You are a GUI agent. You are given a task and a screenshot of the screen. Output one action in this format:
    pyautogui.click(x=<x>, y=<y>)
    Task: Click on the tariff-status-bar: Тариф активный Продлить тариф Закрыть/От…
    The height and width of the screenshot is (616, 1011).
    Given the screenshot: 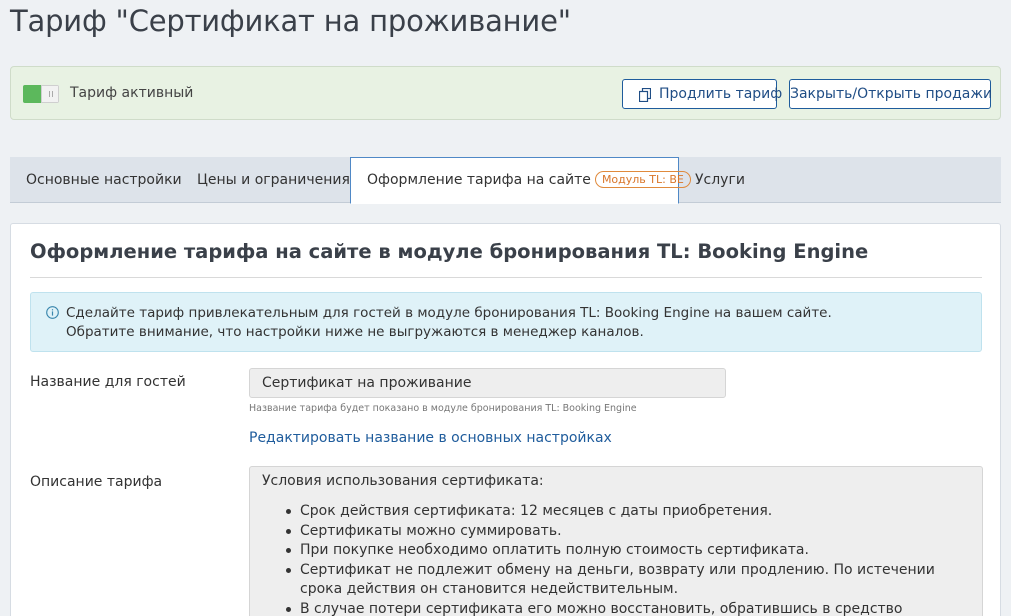 What is the action you would take?
    pyautogui.click(x=505, y=93)
    